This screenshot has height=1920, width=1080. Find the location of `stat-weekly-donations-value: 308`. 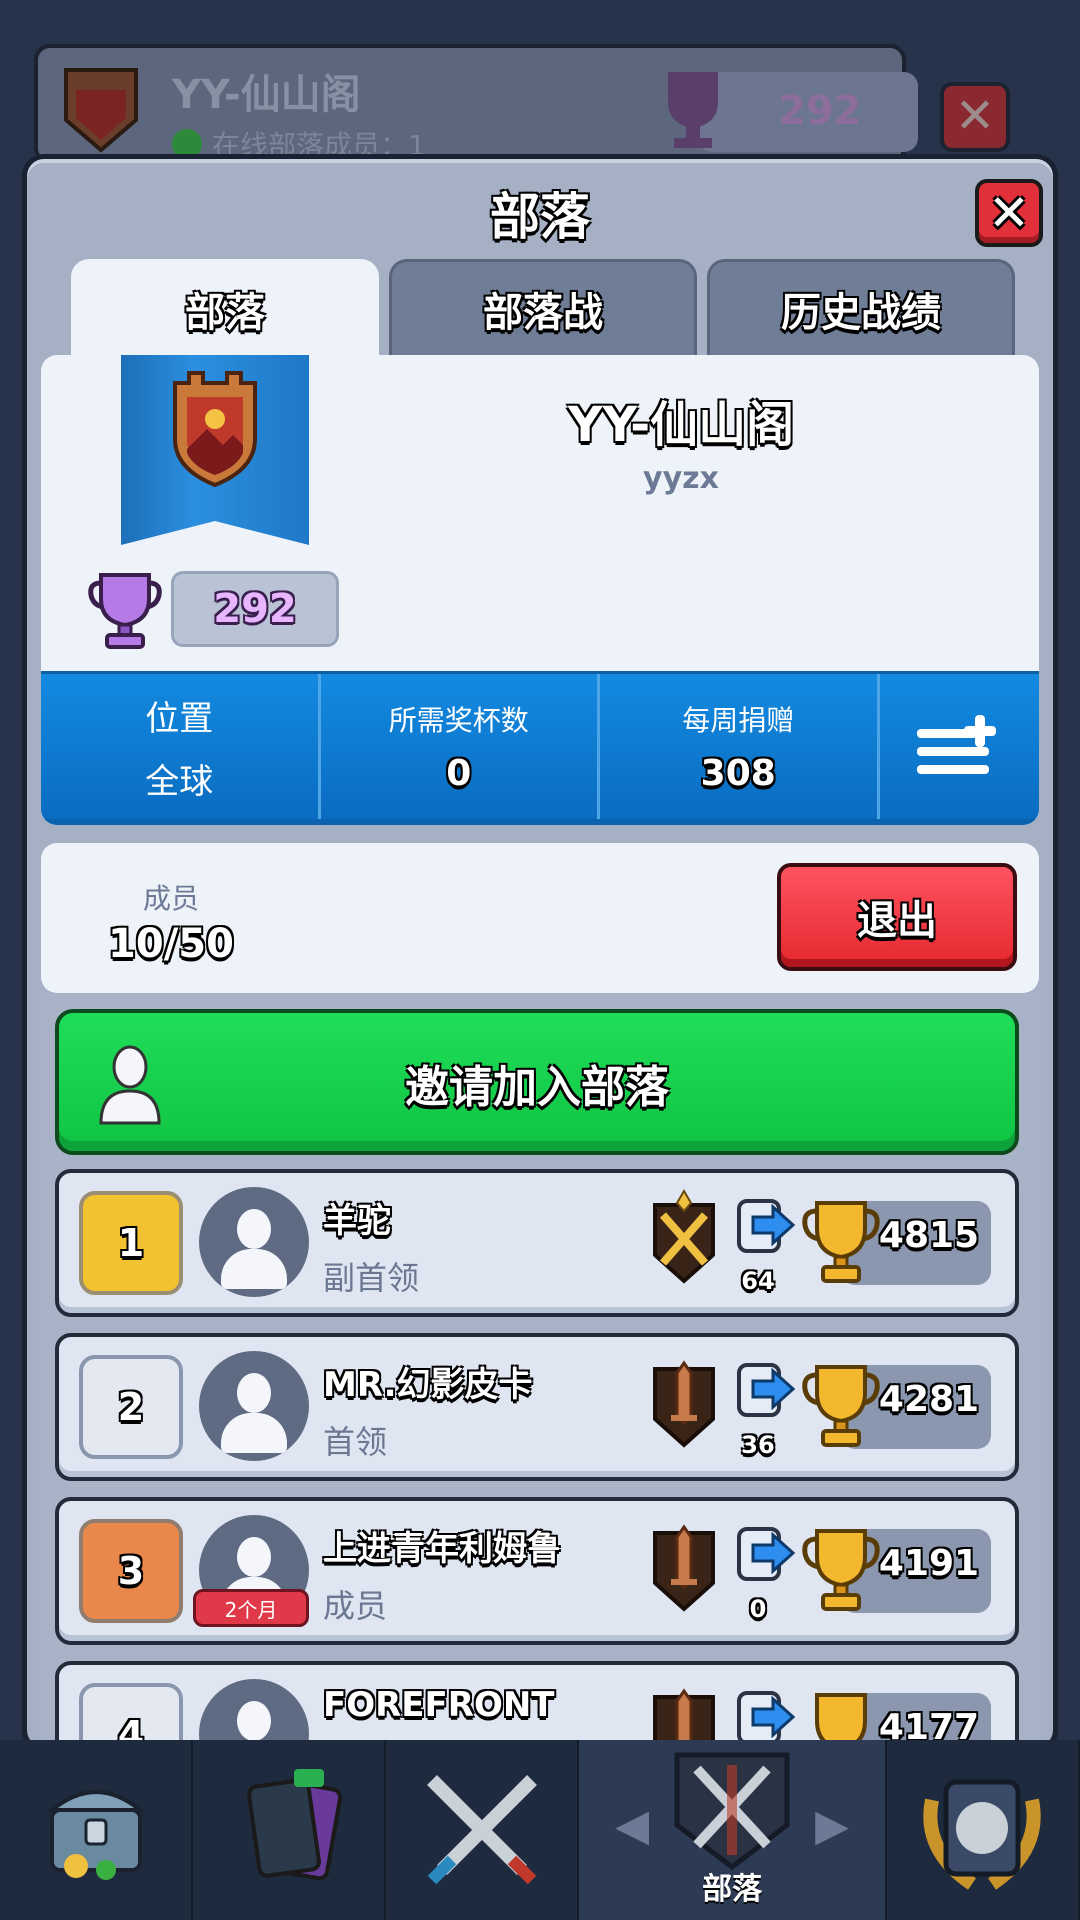

stat-weekly-donations-value: 308 is located at coordinates (738, 773).